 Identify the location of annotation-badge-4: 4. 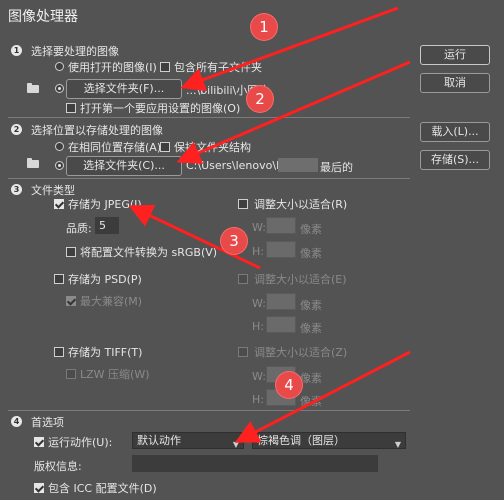
(289, 385).